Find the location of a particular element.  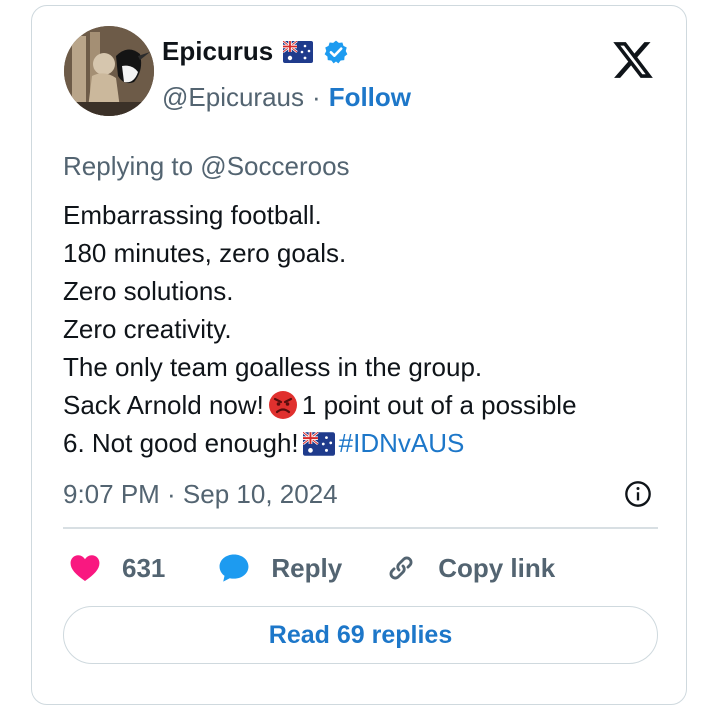

tweet-line-part: Sack Arnold now! is located at coordinates (163, 405).